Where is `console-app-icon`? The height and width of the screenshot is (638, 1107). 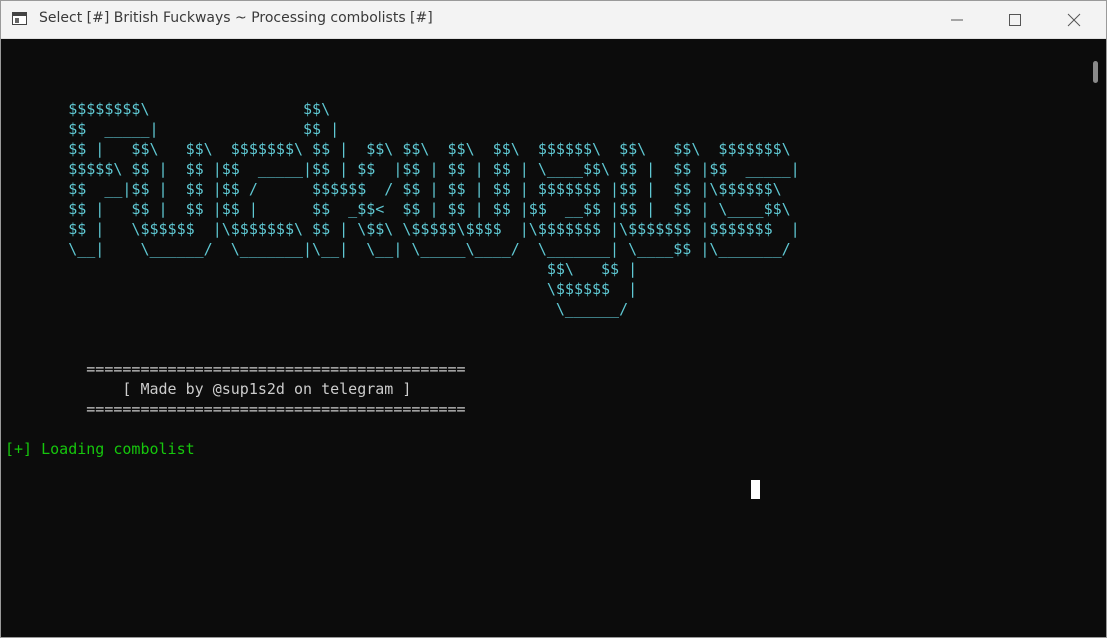 console-app-icon is located at coordinates (19, 18).